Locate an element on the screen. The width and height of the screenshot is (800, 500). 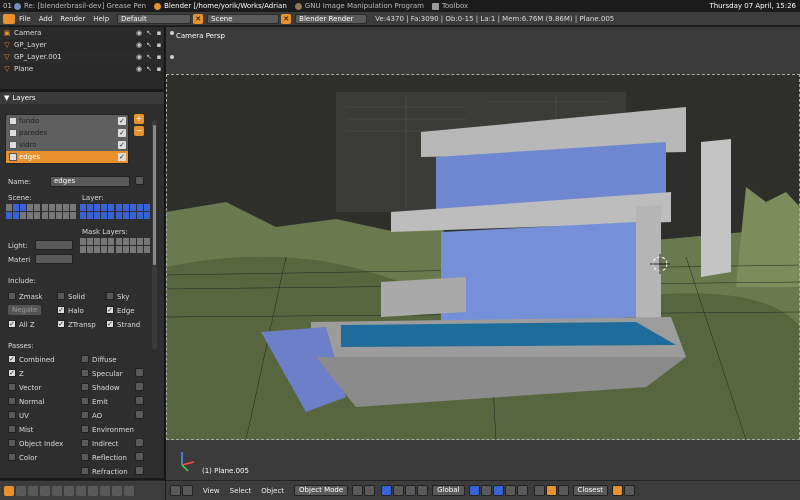
task-blender: Blender [/home/yorik/Works/Adrian is located at coordinates (220, 6).